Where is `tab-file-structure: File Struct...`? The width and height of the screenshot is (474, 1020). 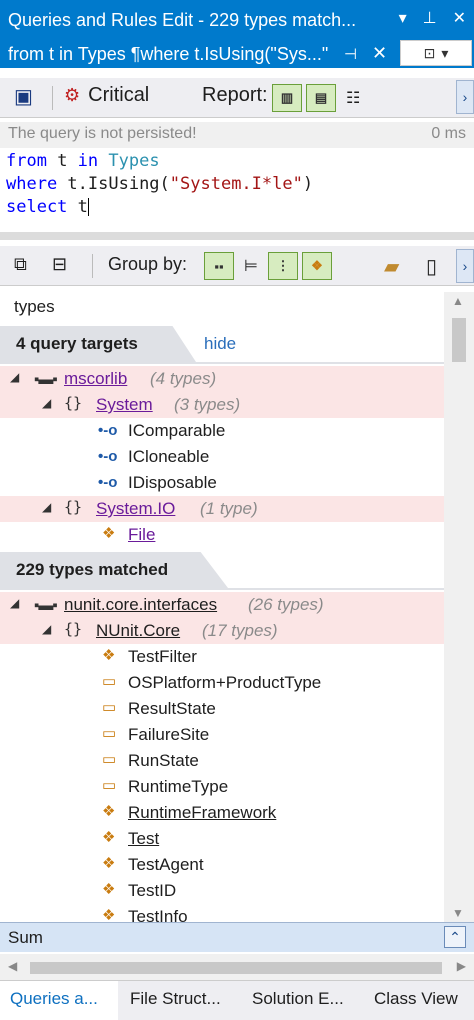 tab-file-structure: File Struct... is located at coordinates (175, 999).